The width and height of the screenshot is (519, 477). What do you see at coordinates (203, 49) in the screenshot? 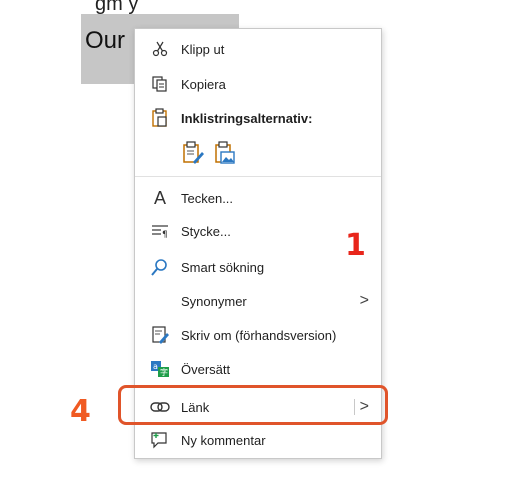
I see `menu-item-cut-label: Klipp ut` at bounding box center [203, 49].